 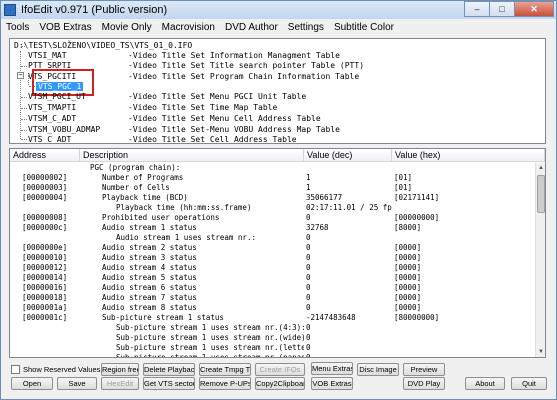 What do you see at coordinates (145, 197) in the screenshot?
I see `cell-description: Playback time (BCD)` at bounding box center [145, 197].